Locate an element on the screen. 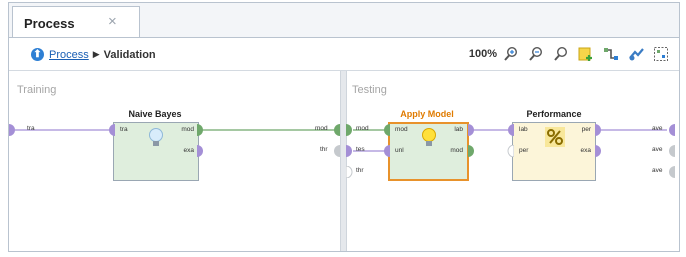 This screenshot has width=686, height=257. port-label-ave-2: ave is located at coordinates (657, 149).